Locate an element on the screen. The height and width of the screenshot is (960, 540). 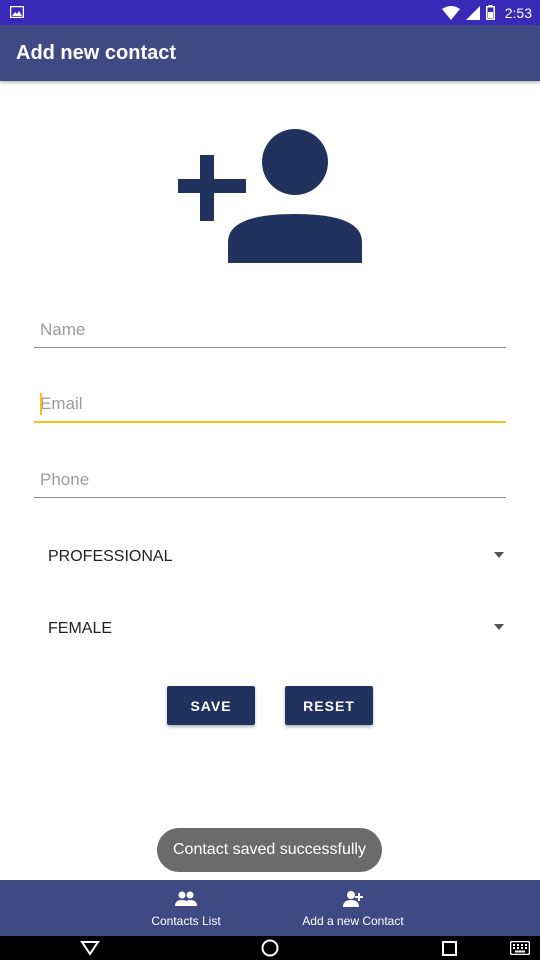
nav-label-contacts-list: Contacts List is located at coordinates (186, 921).